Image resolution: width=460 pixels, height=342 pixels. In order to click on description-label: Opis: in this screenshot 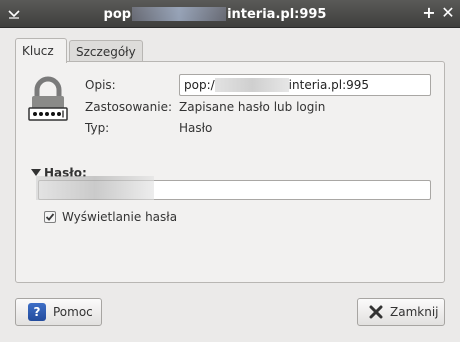, I will do `click(100, 85)`.